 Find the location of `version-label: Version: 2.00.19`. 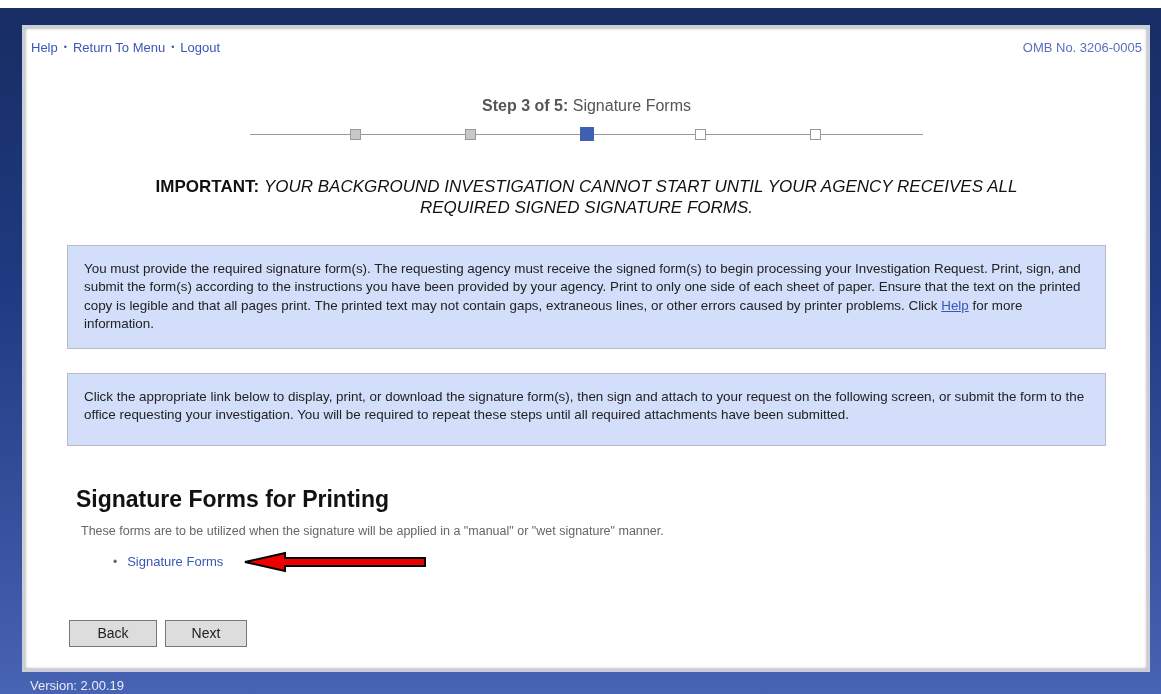

version-label: Version: 2.00.19 is located at coordinates (77, 685).